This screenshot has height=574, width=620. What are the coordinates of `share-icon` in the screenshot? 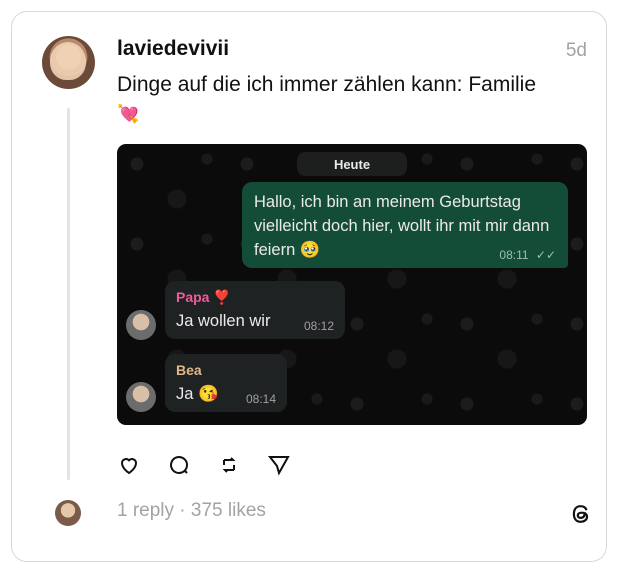 It's located at (278, 466).